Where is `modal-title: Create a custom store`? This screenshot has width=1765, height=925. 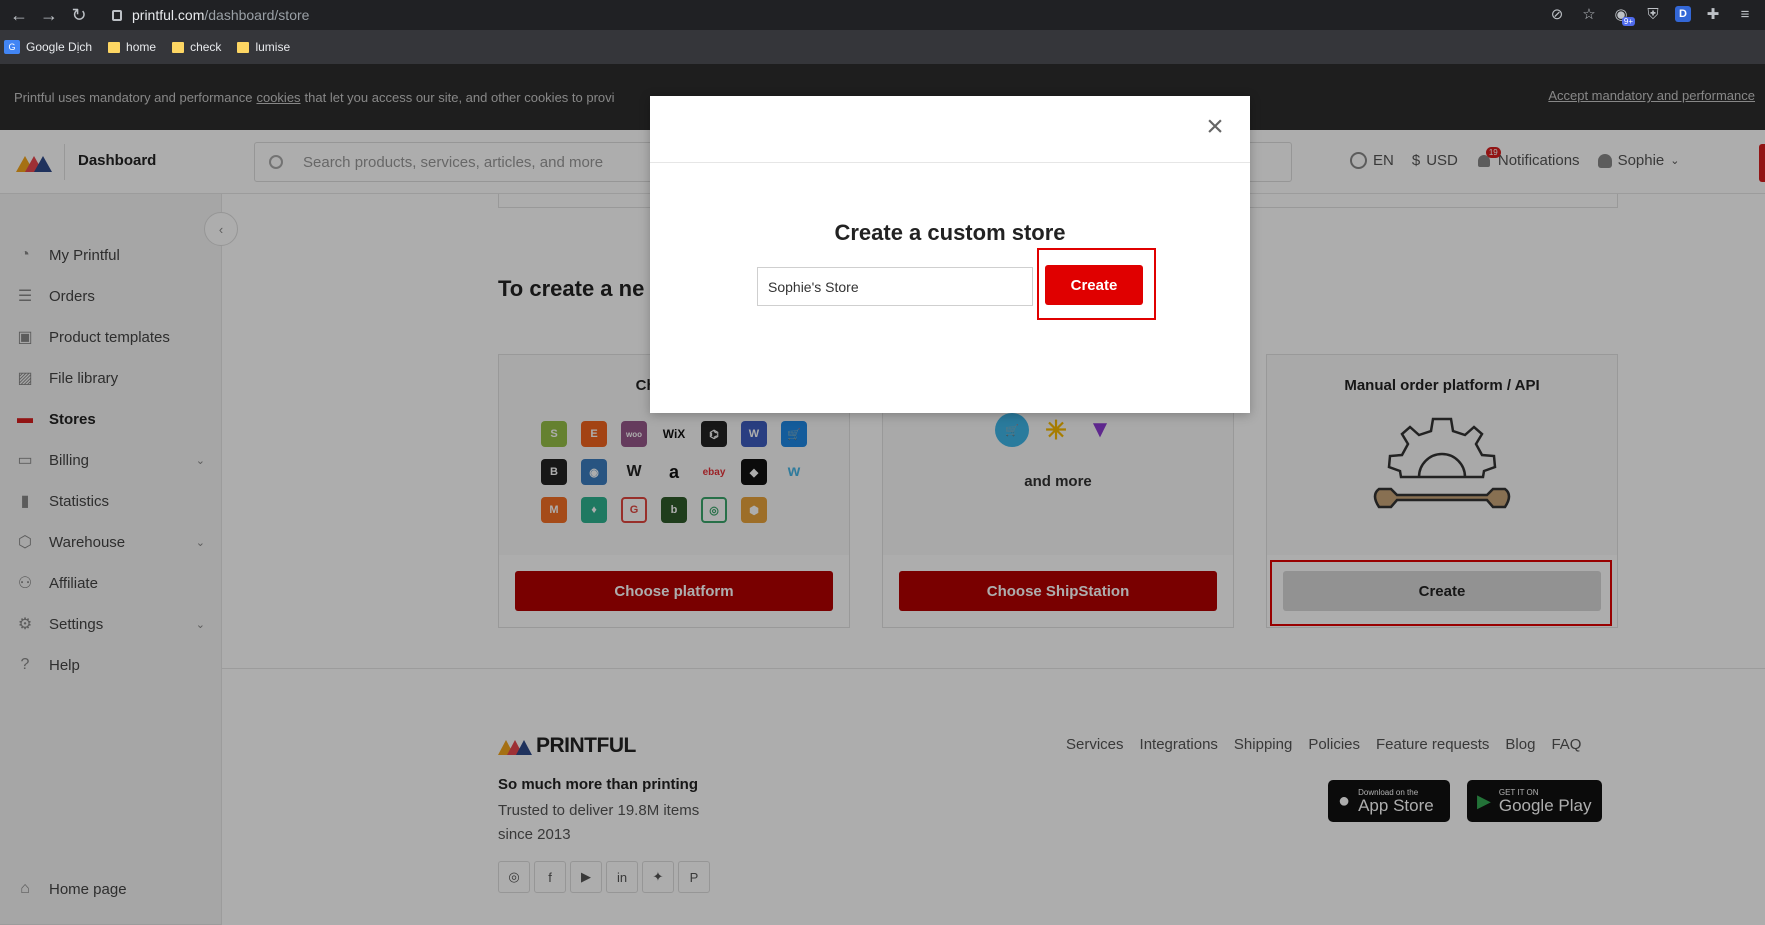
modal-title: Create a custom store is located at coordinates (950, 232).